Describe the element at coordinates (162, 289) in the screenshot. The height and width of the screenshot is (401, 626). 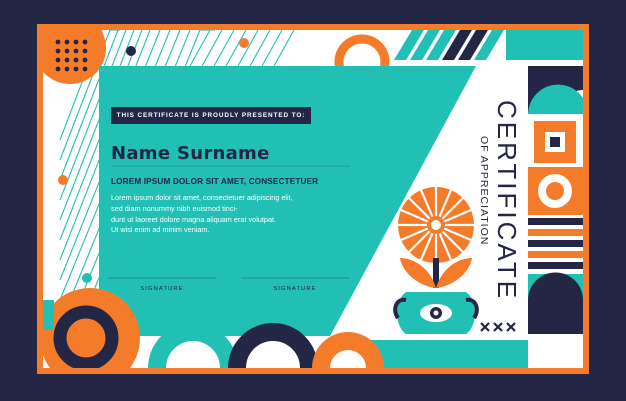
I see `signature-label-left: SIGNATURE` at that location.